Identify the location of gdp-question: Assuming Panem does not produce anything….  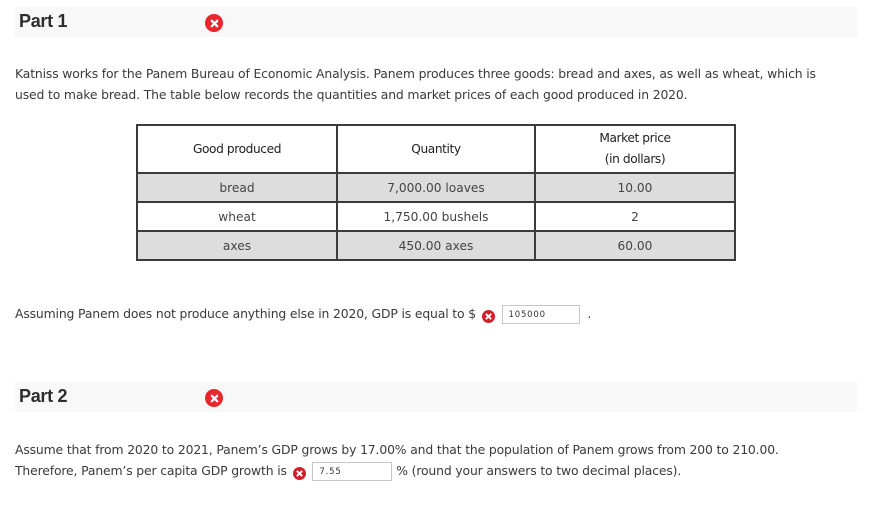
(303, 313).